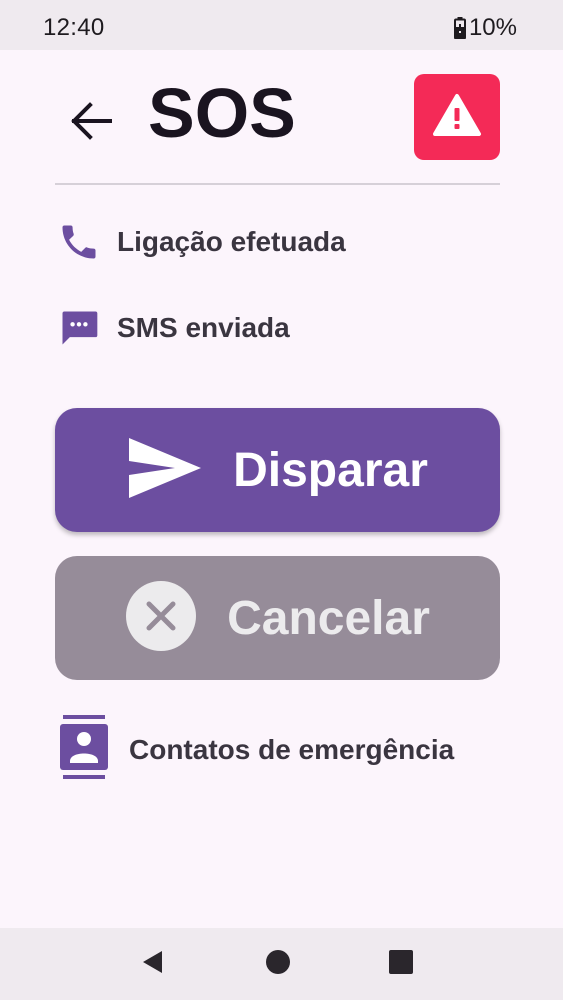 The width and height of the screenshot is (563, 1000). What do you see at coordinates (203, 327) in the screenshot?
I see `status-item-label: SMS enviada` at bounding box center [203, 327].